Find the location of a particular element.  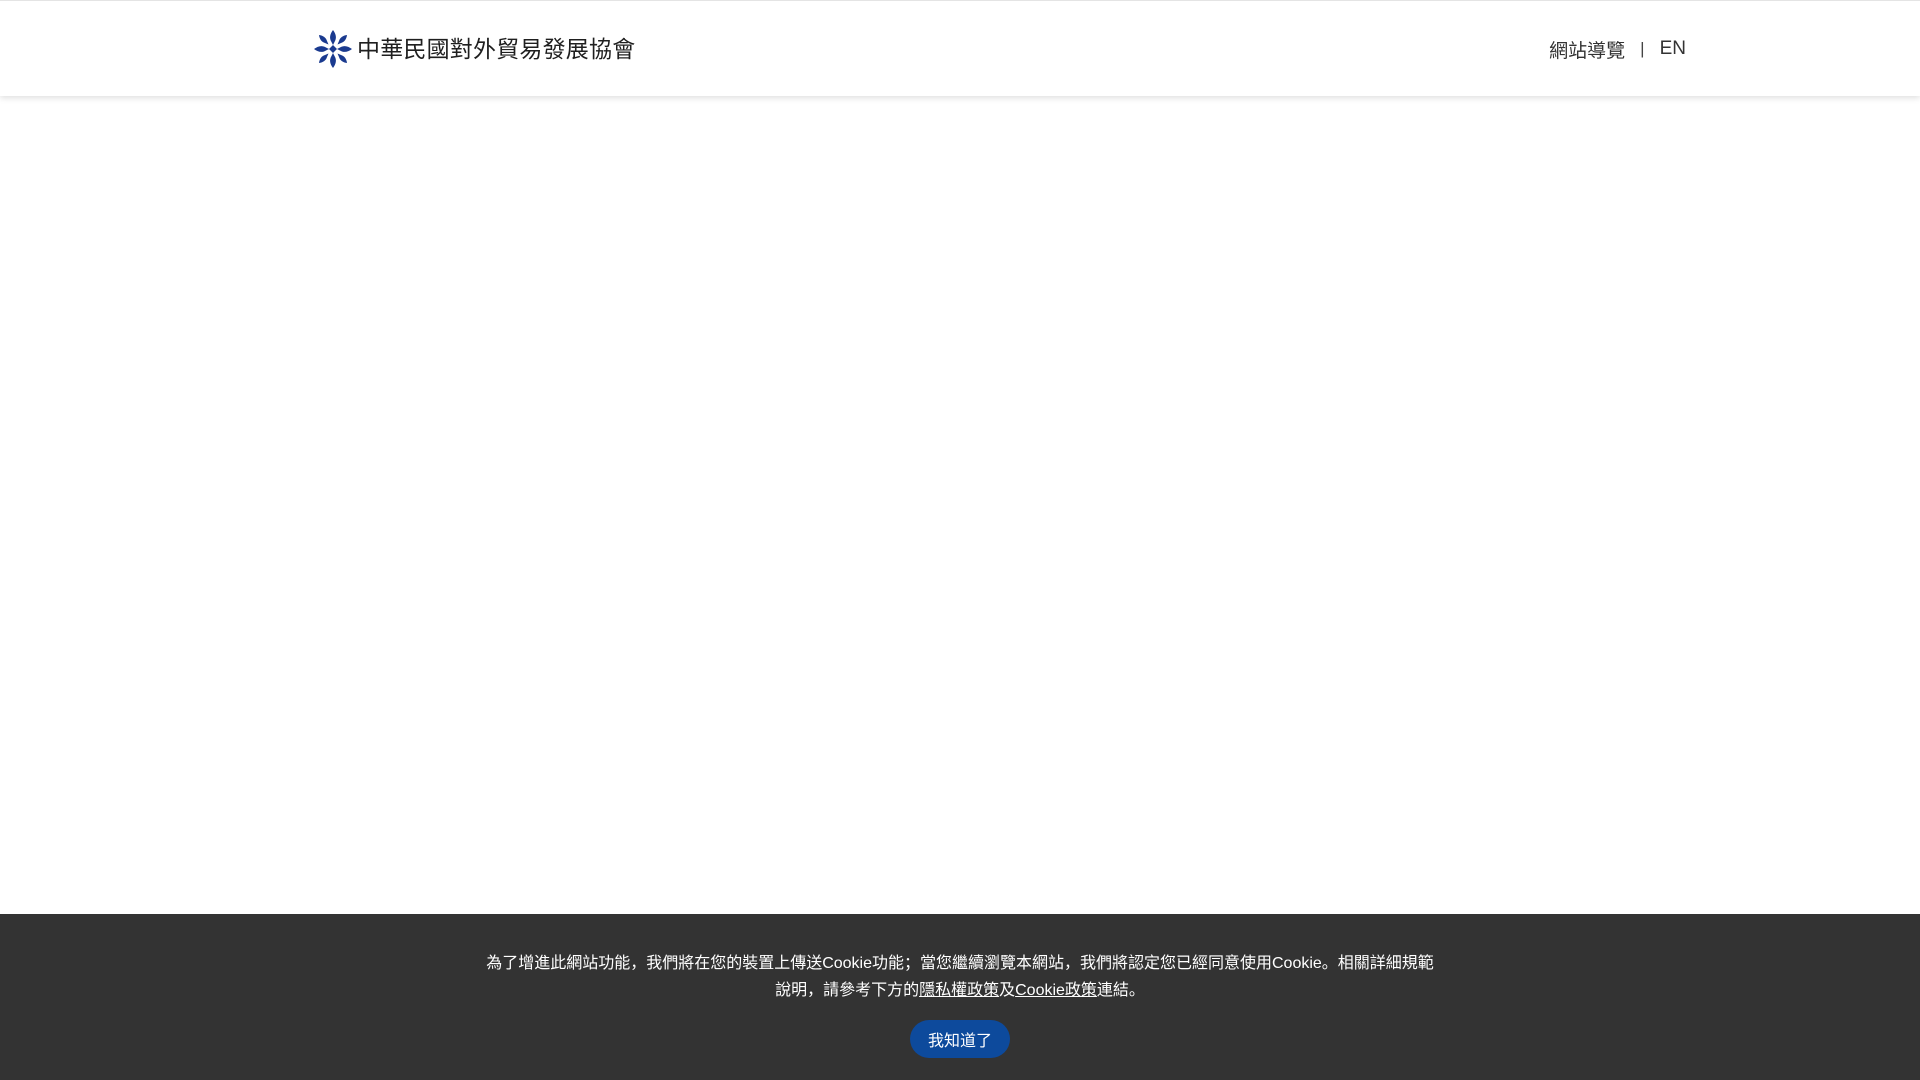

sitemap-link: 網站導覽 is located at coordinates (1587, 49).